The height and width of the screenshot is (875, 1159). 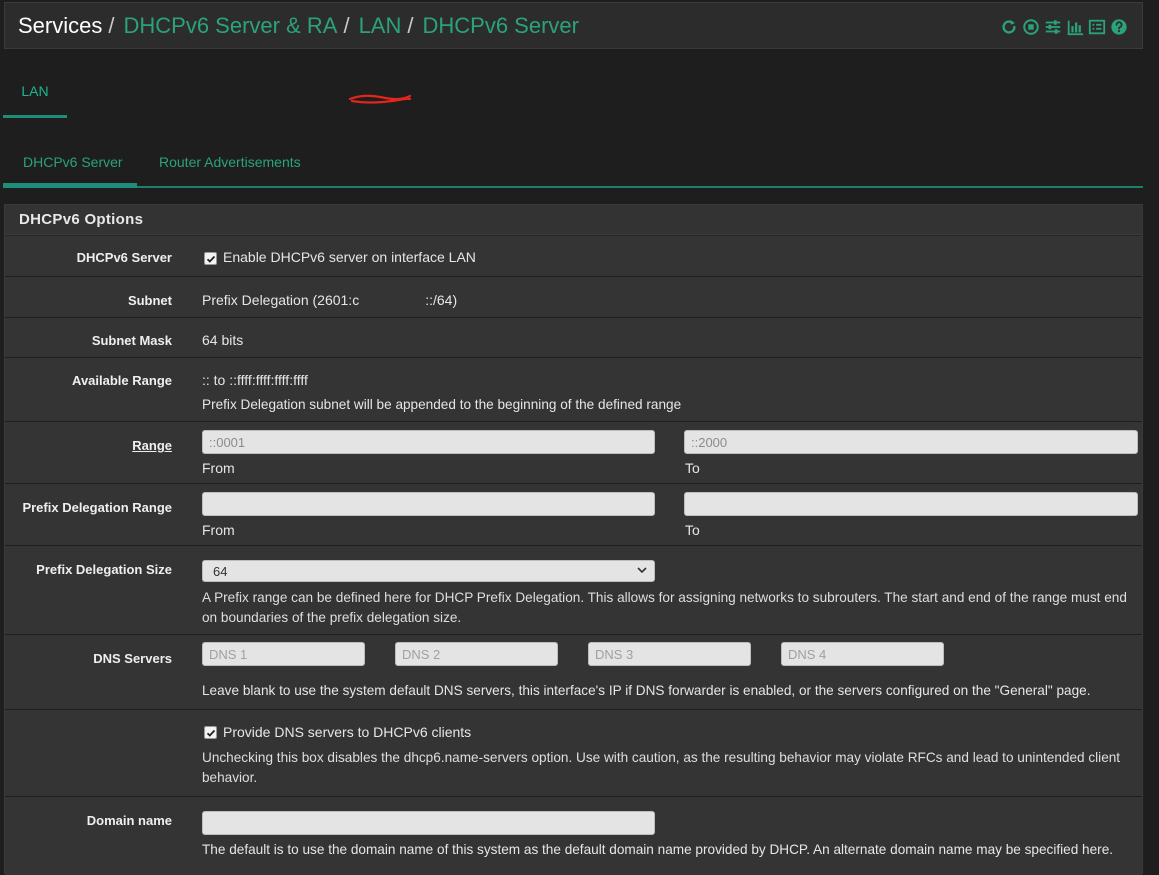 I want to click on sliders-icon, so click(x=1052, y=27).